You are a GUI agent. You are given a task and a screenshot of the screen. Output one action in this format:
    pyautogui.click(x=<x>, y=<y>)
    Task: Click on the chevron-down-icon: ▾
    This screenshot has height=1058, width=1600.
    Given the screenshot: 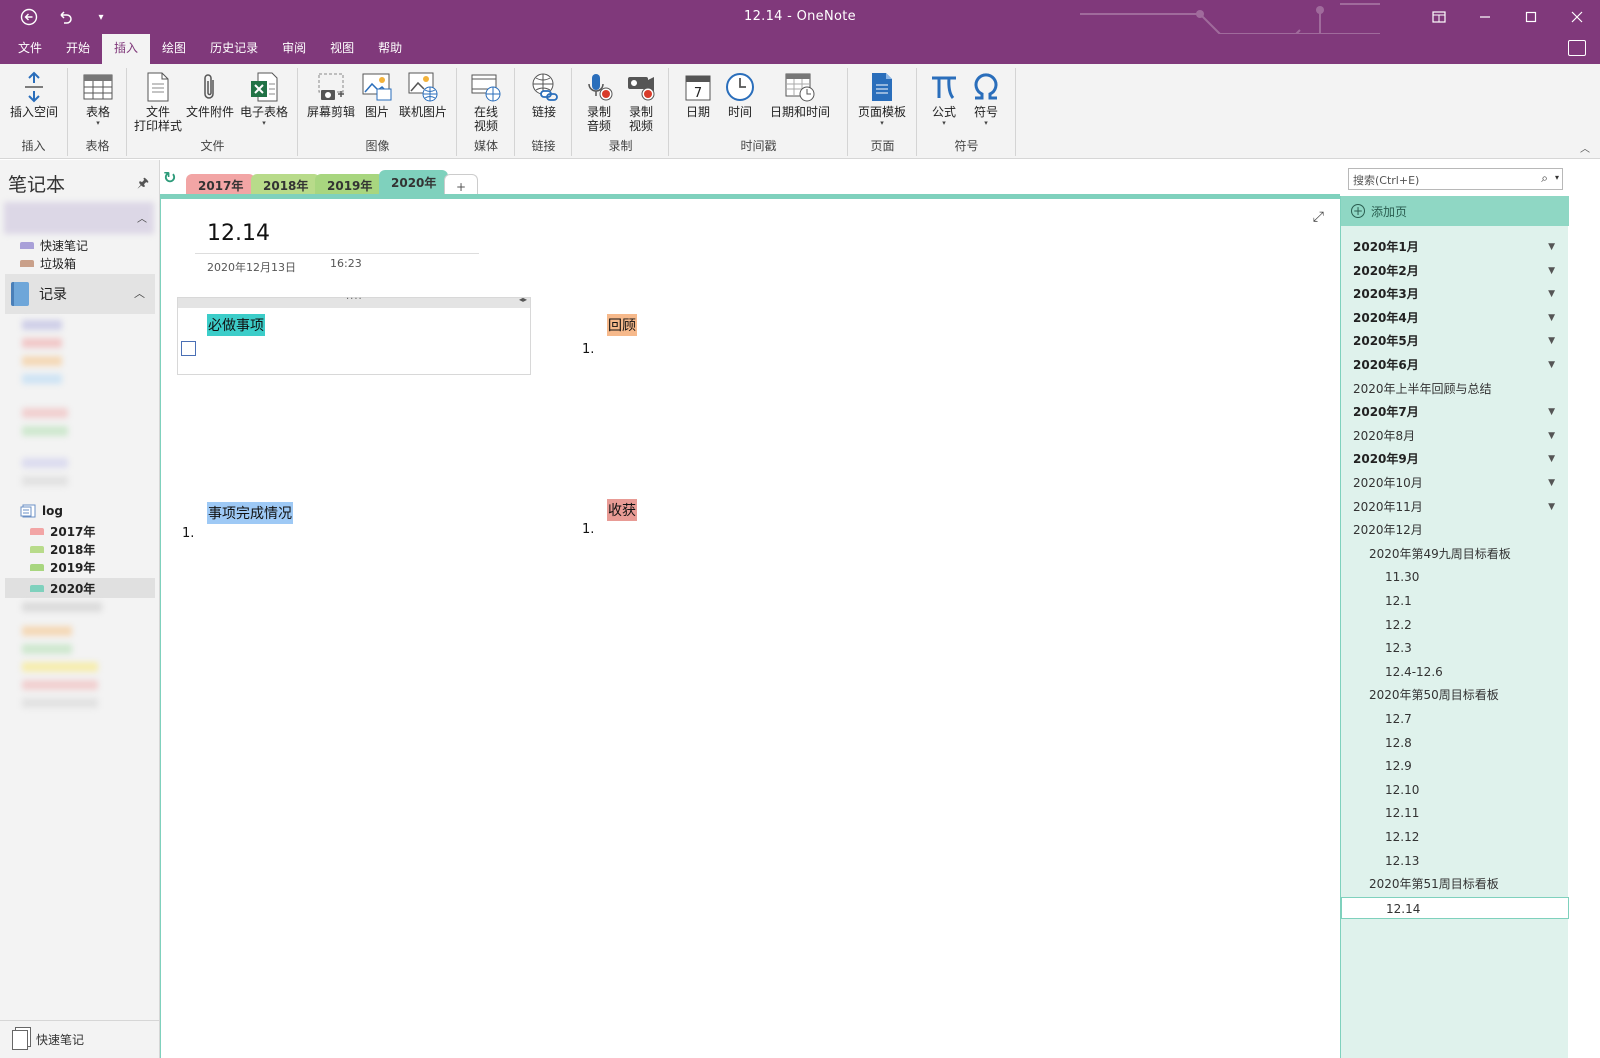 What is the action you would take?
    pyautogui.click(x=1557, y=177)
    